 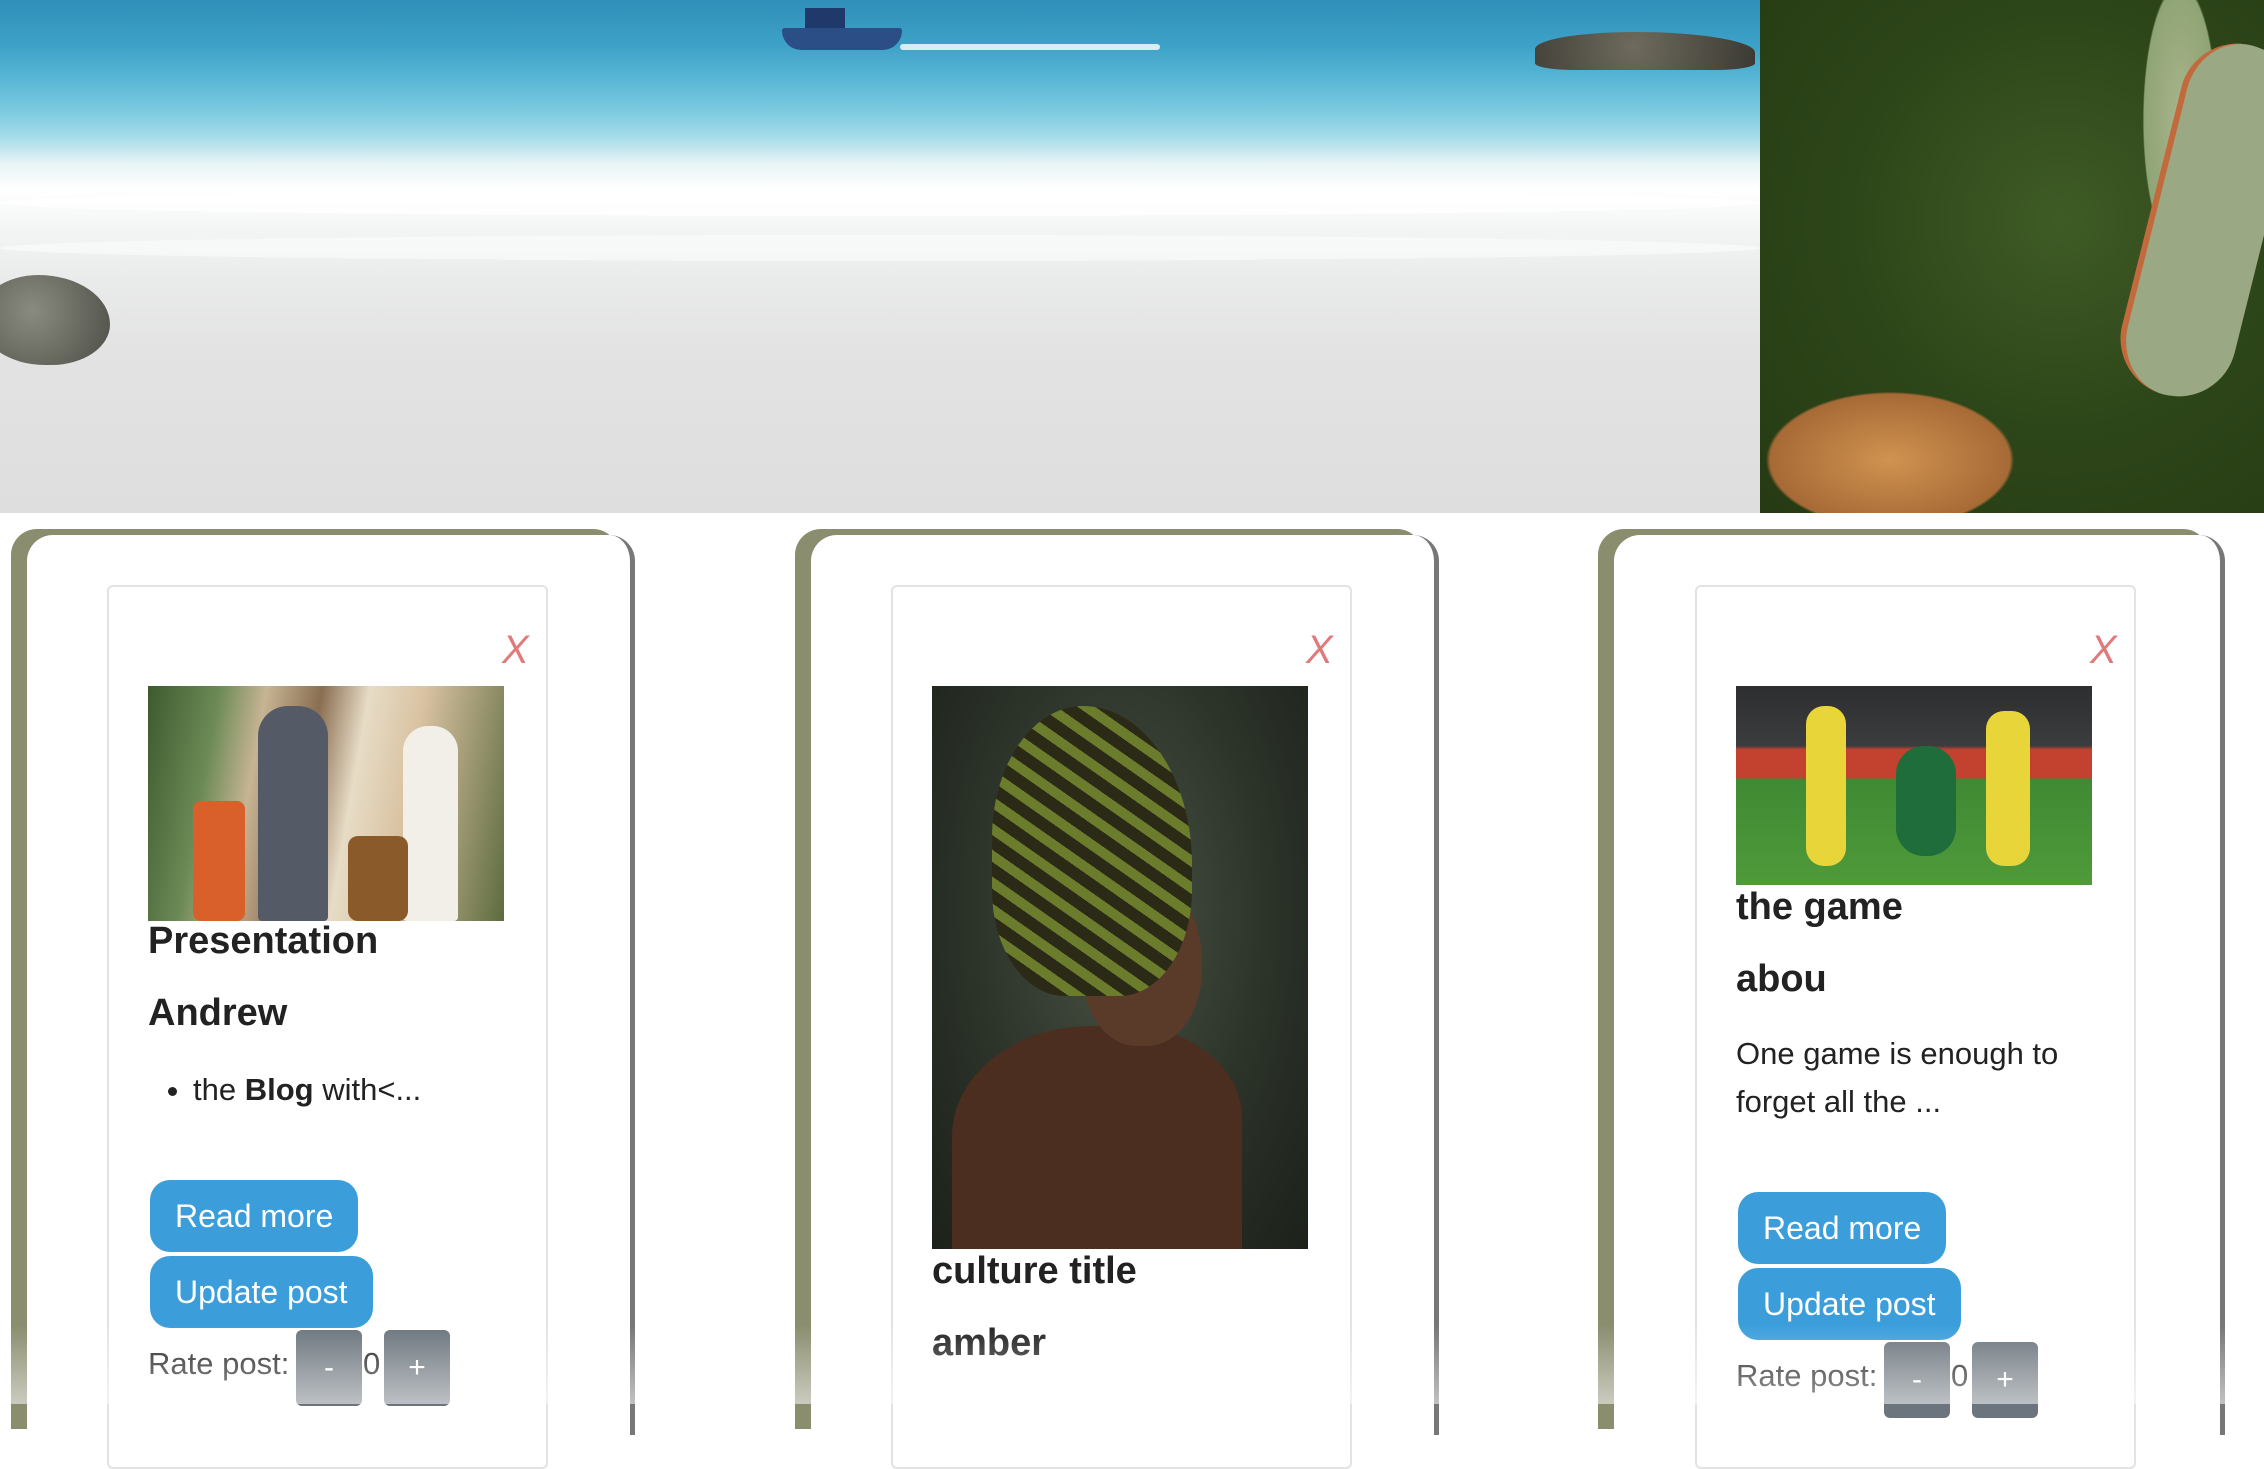 What do you see at coordinates (279, 1089) in the screenshot?
I see `excerpt-bold: Blog` at bounding box center [279, 1089].